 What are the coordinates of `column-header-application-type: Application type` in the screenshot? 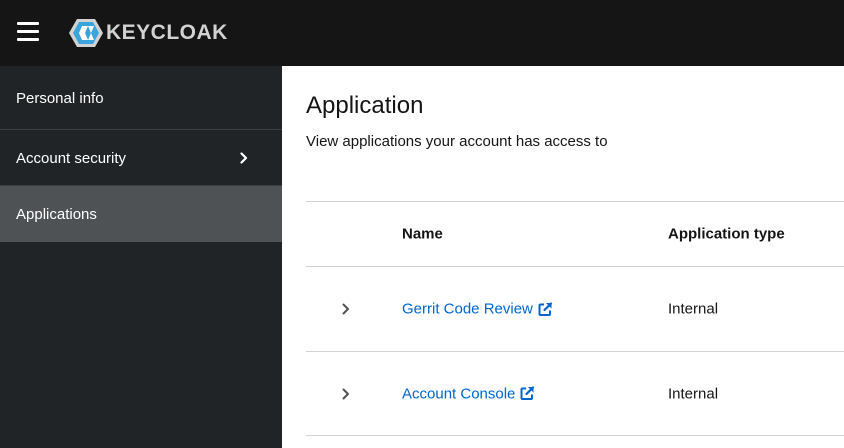 It's located at (726, 234).